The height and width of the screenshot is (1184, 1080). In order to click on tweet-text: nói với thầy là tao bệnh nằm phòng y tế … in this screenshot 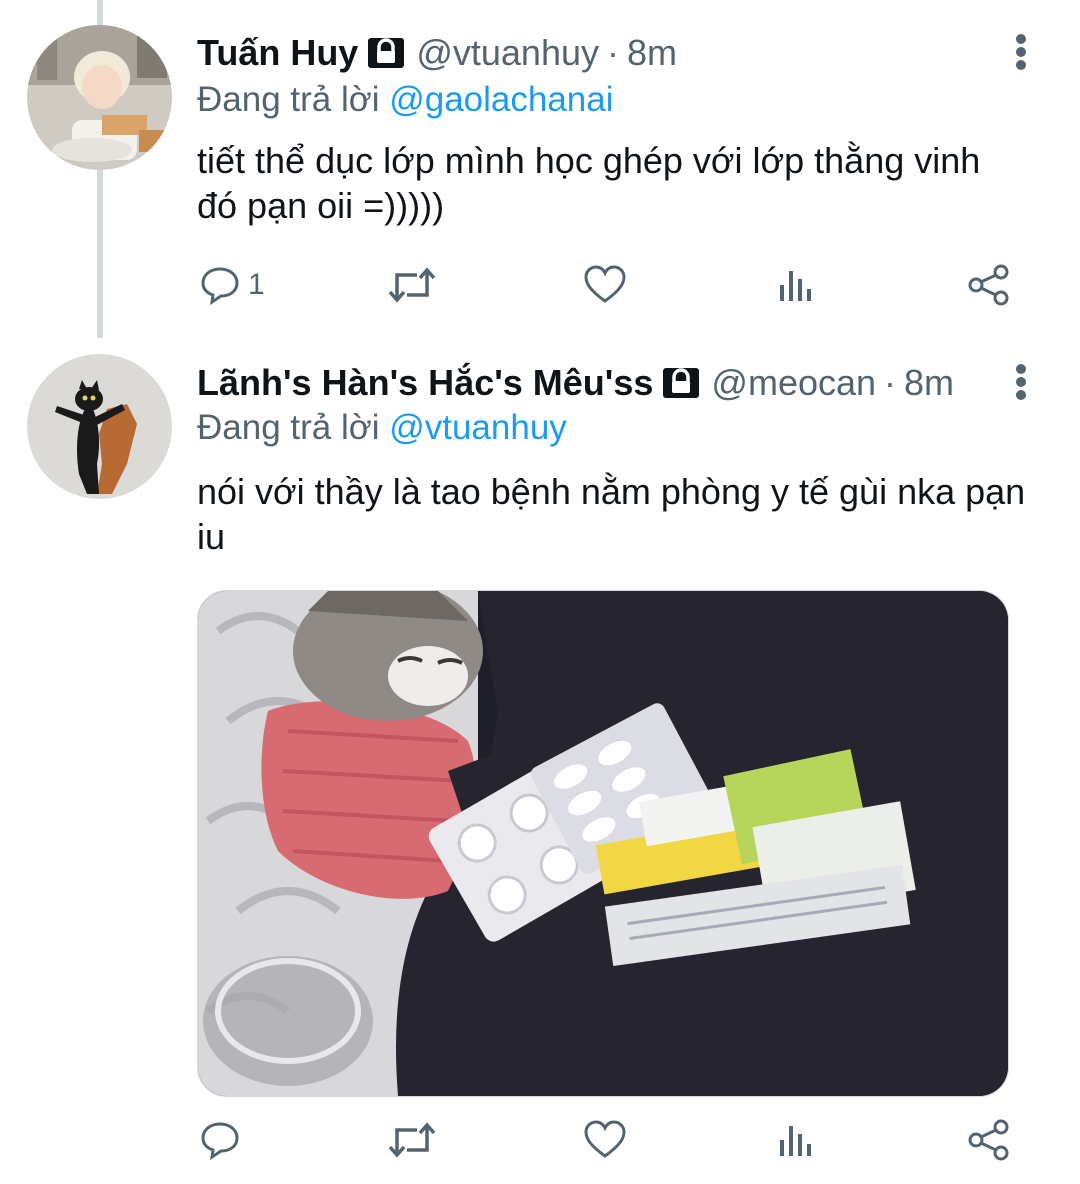, I will do `click(611, 514)`.